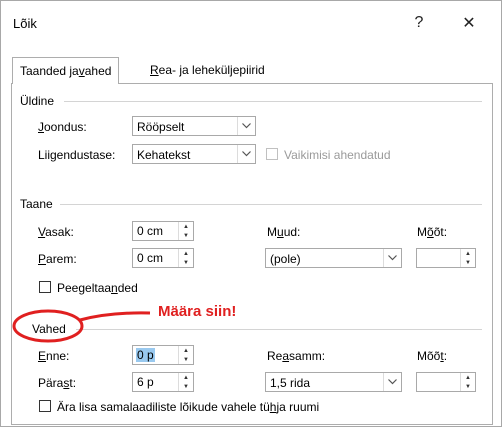 The width and height of the screenshot is (502, 427). Describe the element at coordinates (115, 316) in the screenshot. I see `annotation-arrow-line` at that location.